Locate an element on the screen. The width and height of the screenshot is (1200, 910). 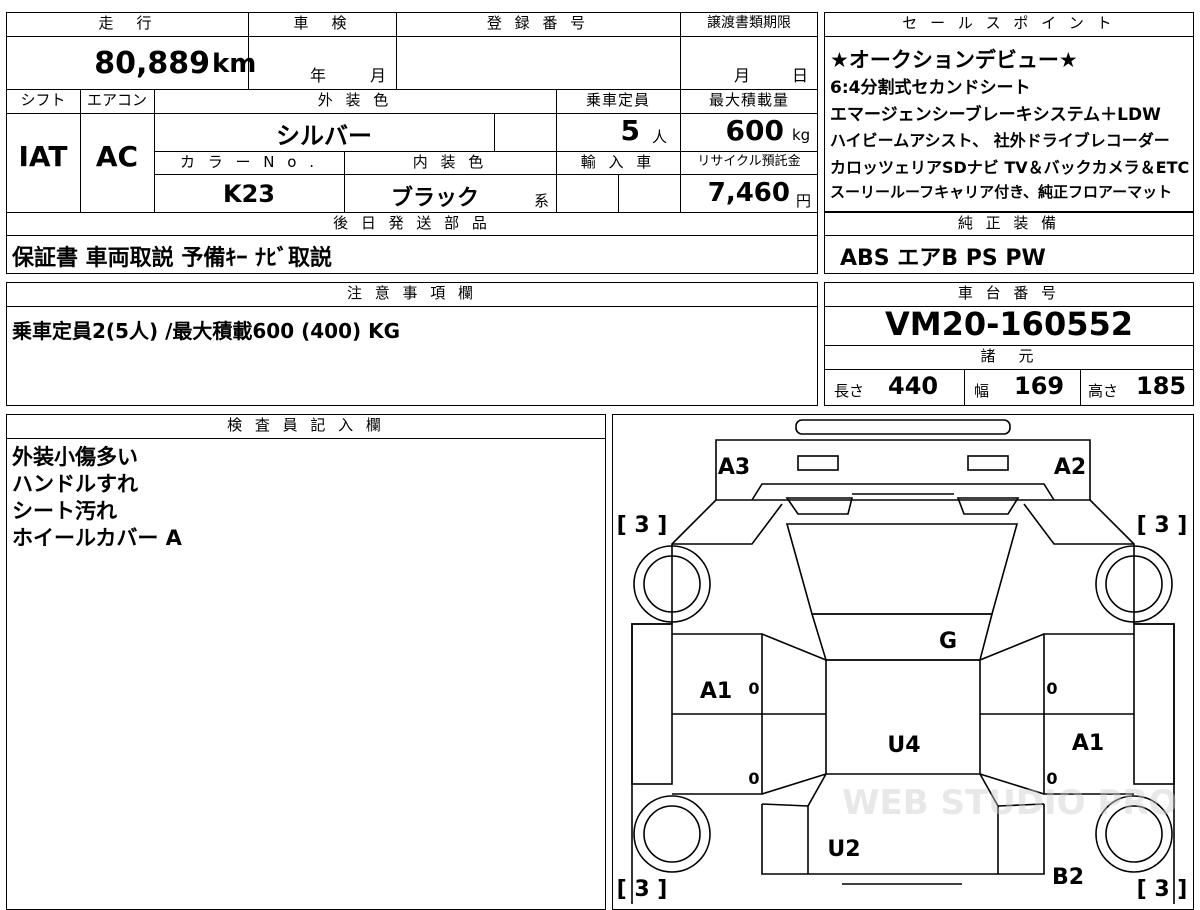
chassis-label: 車 台 番 号 is located at coordinates (1009, 293).